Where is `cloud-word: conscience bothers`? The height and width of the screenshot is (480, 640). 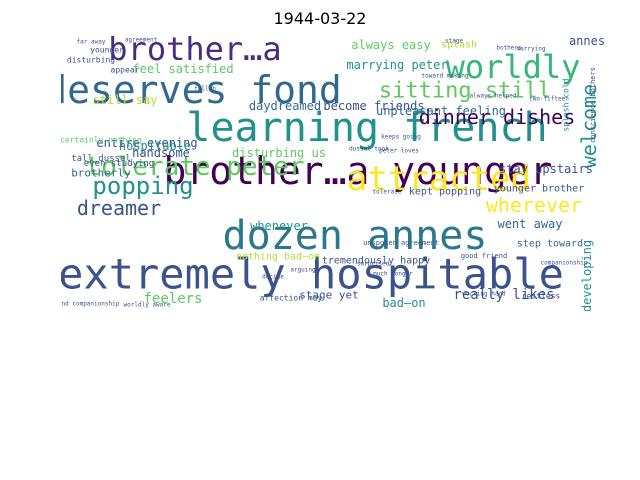
cloud-word: conscience bothers is located at coordinates (593, 105).